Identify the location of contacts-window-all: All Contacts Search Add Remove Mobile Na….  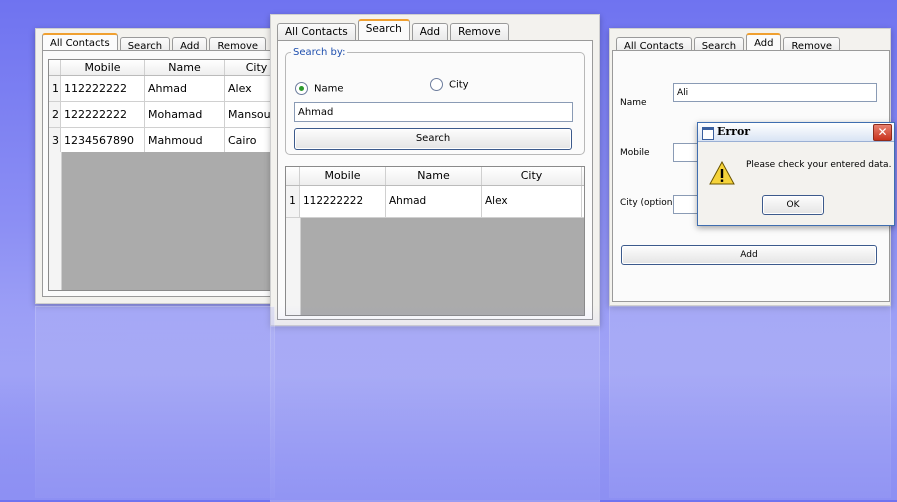
(155, 166).